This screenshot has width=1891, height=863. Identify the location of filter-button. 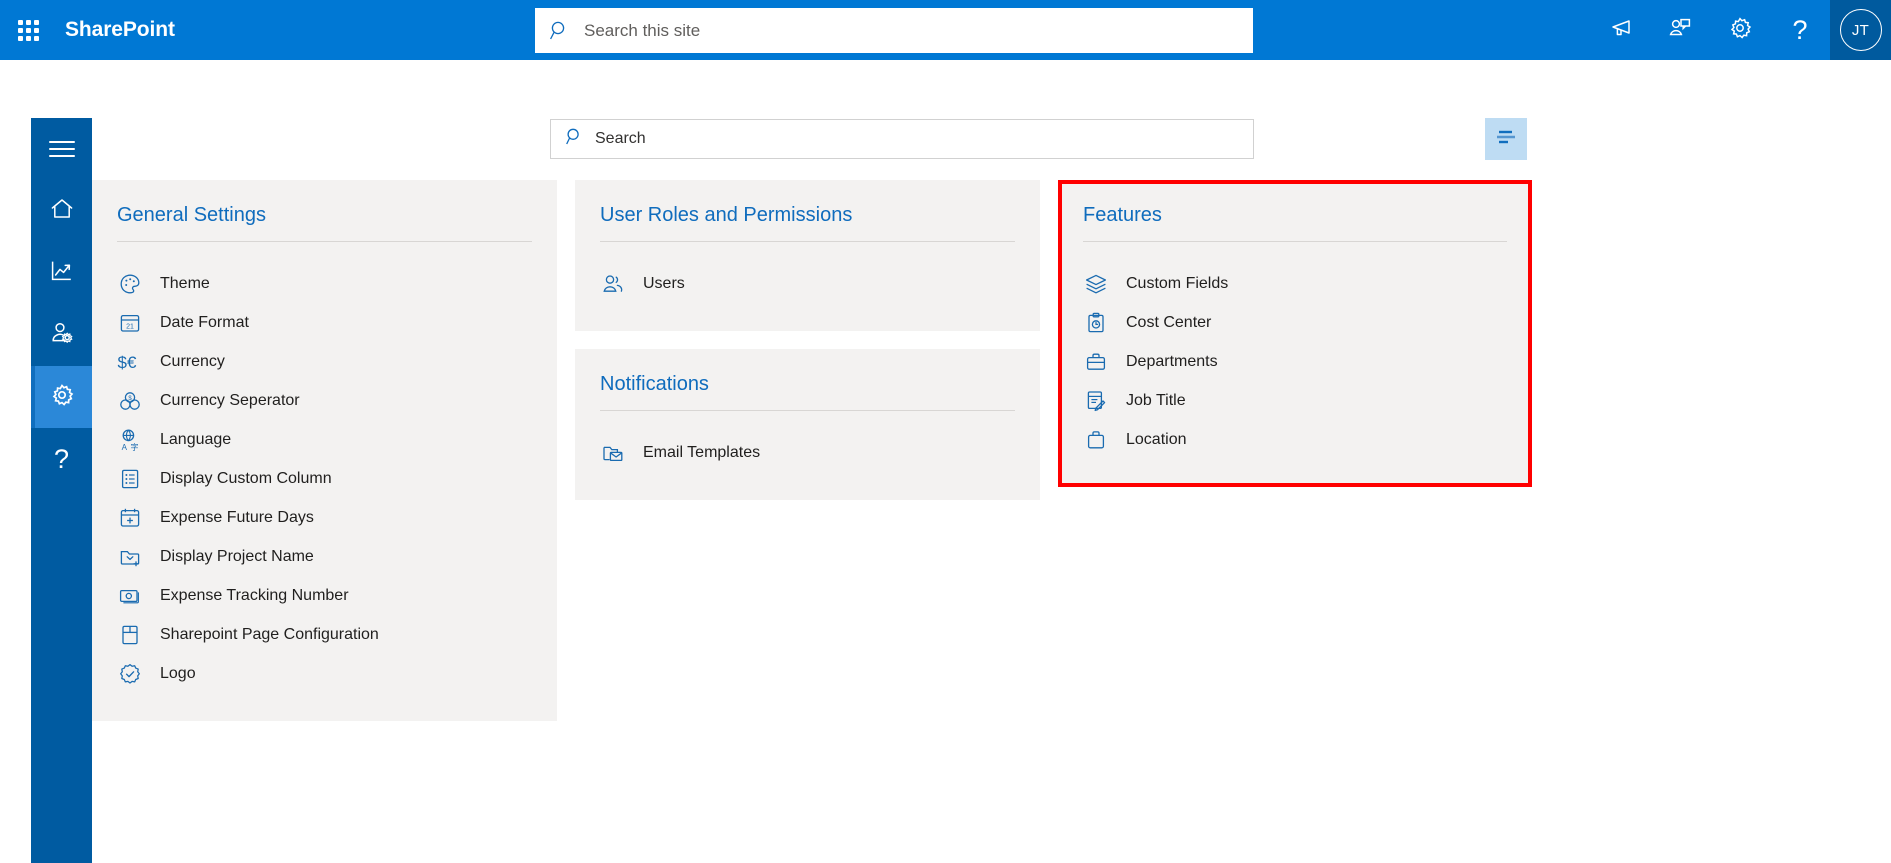
(1506, 139).